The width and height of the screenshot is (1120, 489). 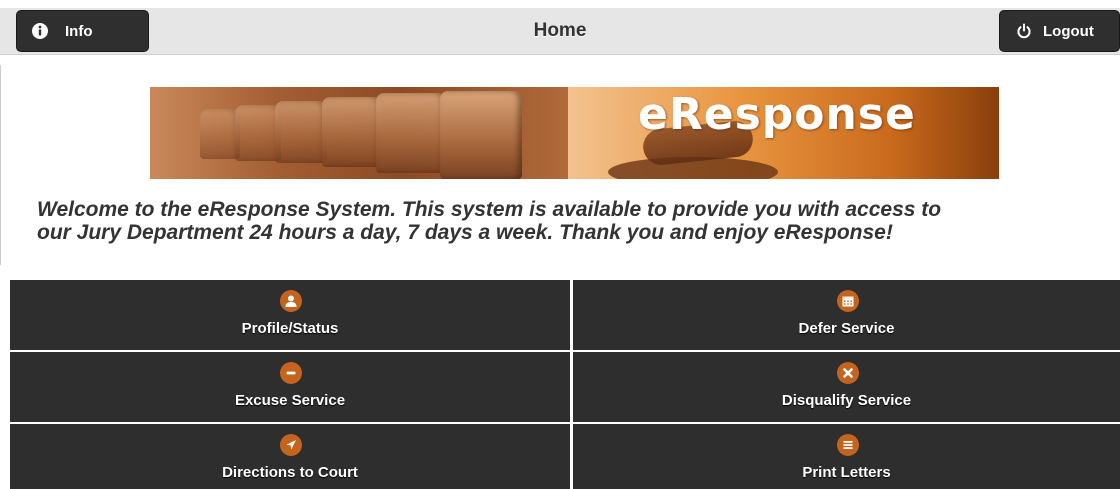 What do you see at coordinates (846, 328) in the screenshot?
I see `defer-service-label: Defer Service` at bounding box center [846, 328].